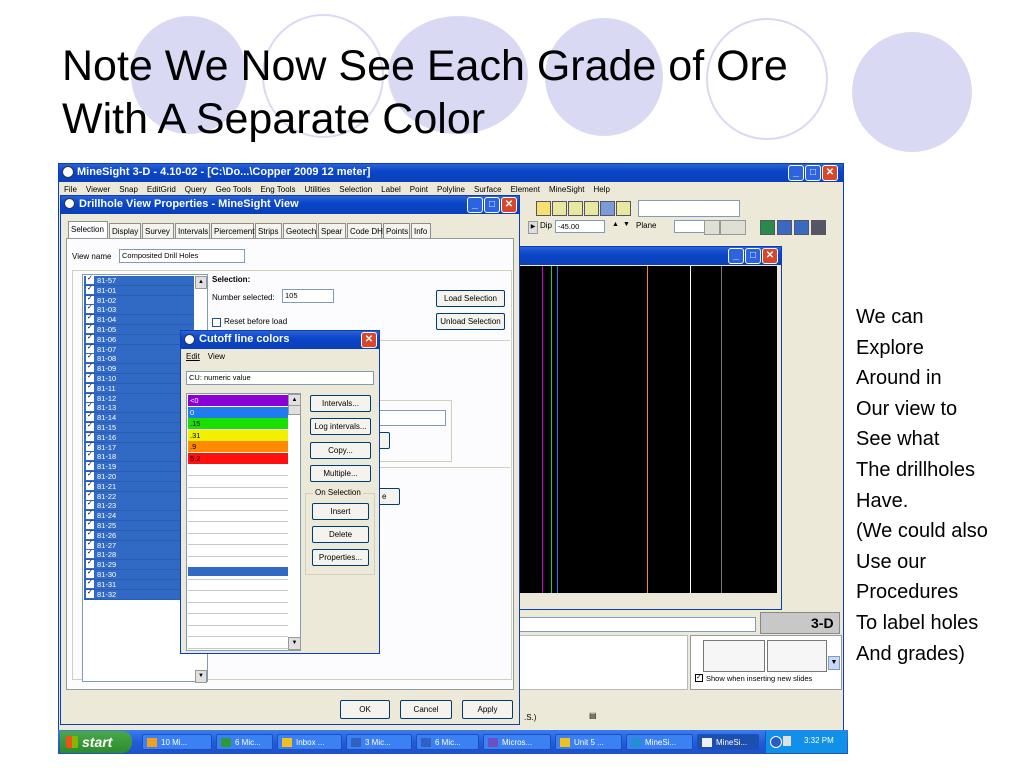 The width and height of the screenshot is (1024, 768). What do you see at coordinates (139, 280) in the screenshot?
I see `hole-list-item: 81-57` at bounding box center [139, 280].